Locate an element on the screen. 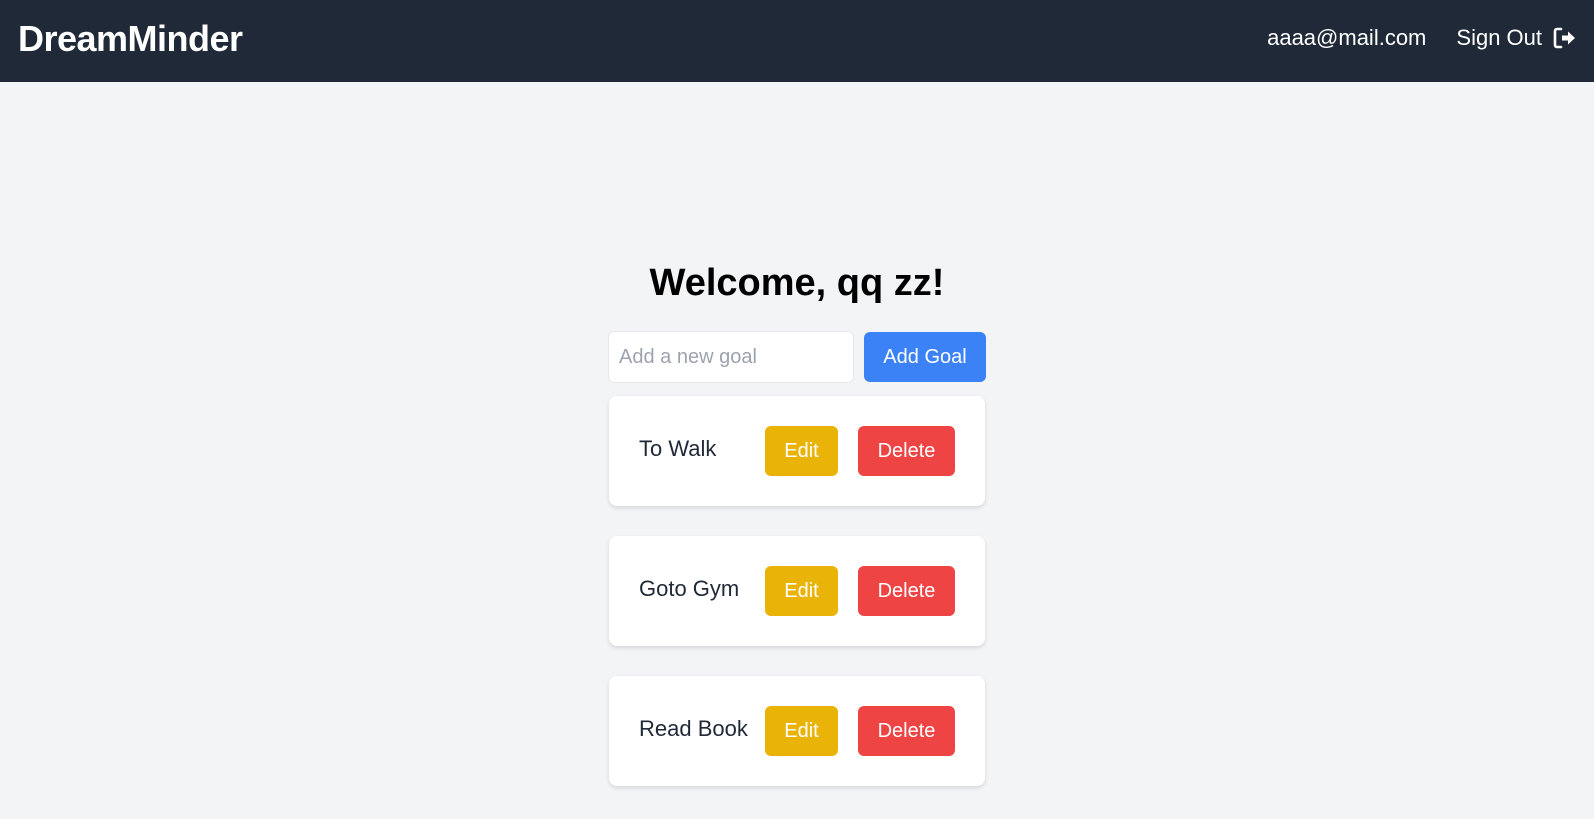 This screenshot has height=819, width=1594. add-goal-button: Add Goal is located at coordinates (925, 357).